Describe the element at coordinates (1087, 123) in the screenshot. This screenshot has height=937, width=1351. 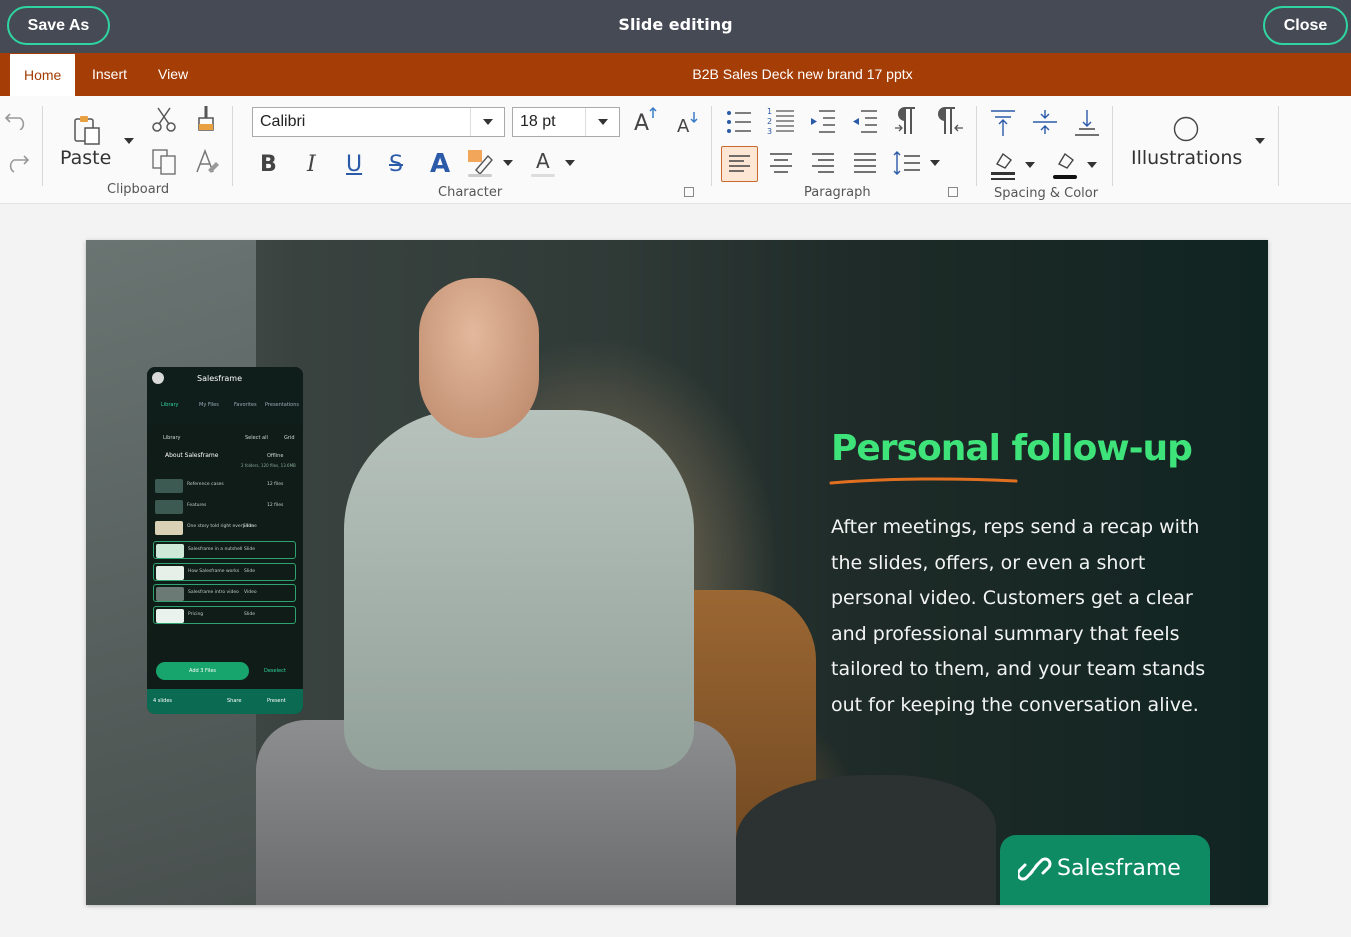
I see `align-bottom-icon` at that location.